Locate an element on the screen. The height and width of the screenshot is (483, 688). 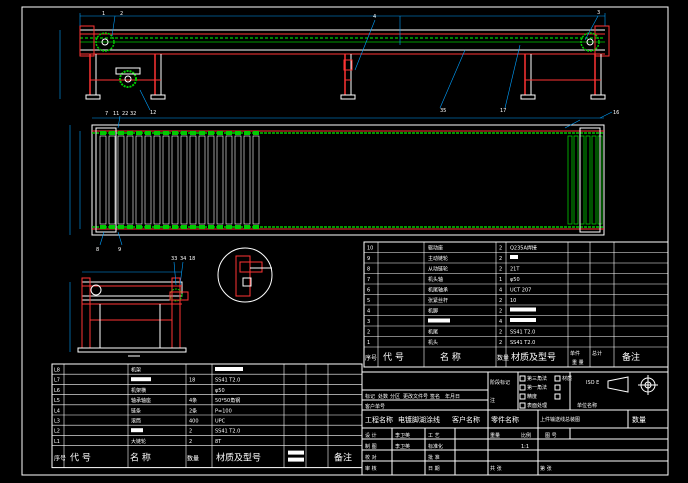
bom-lower-name: 轴承轴座 is located at coordinates (141, 400).